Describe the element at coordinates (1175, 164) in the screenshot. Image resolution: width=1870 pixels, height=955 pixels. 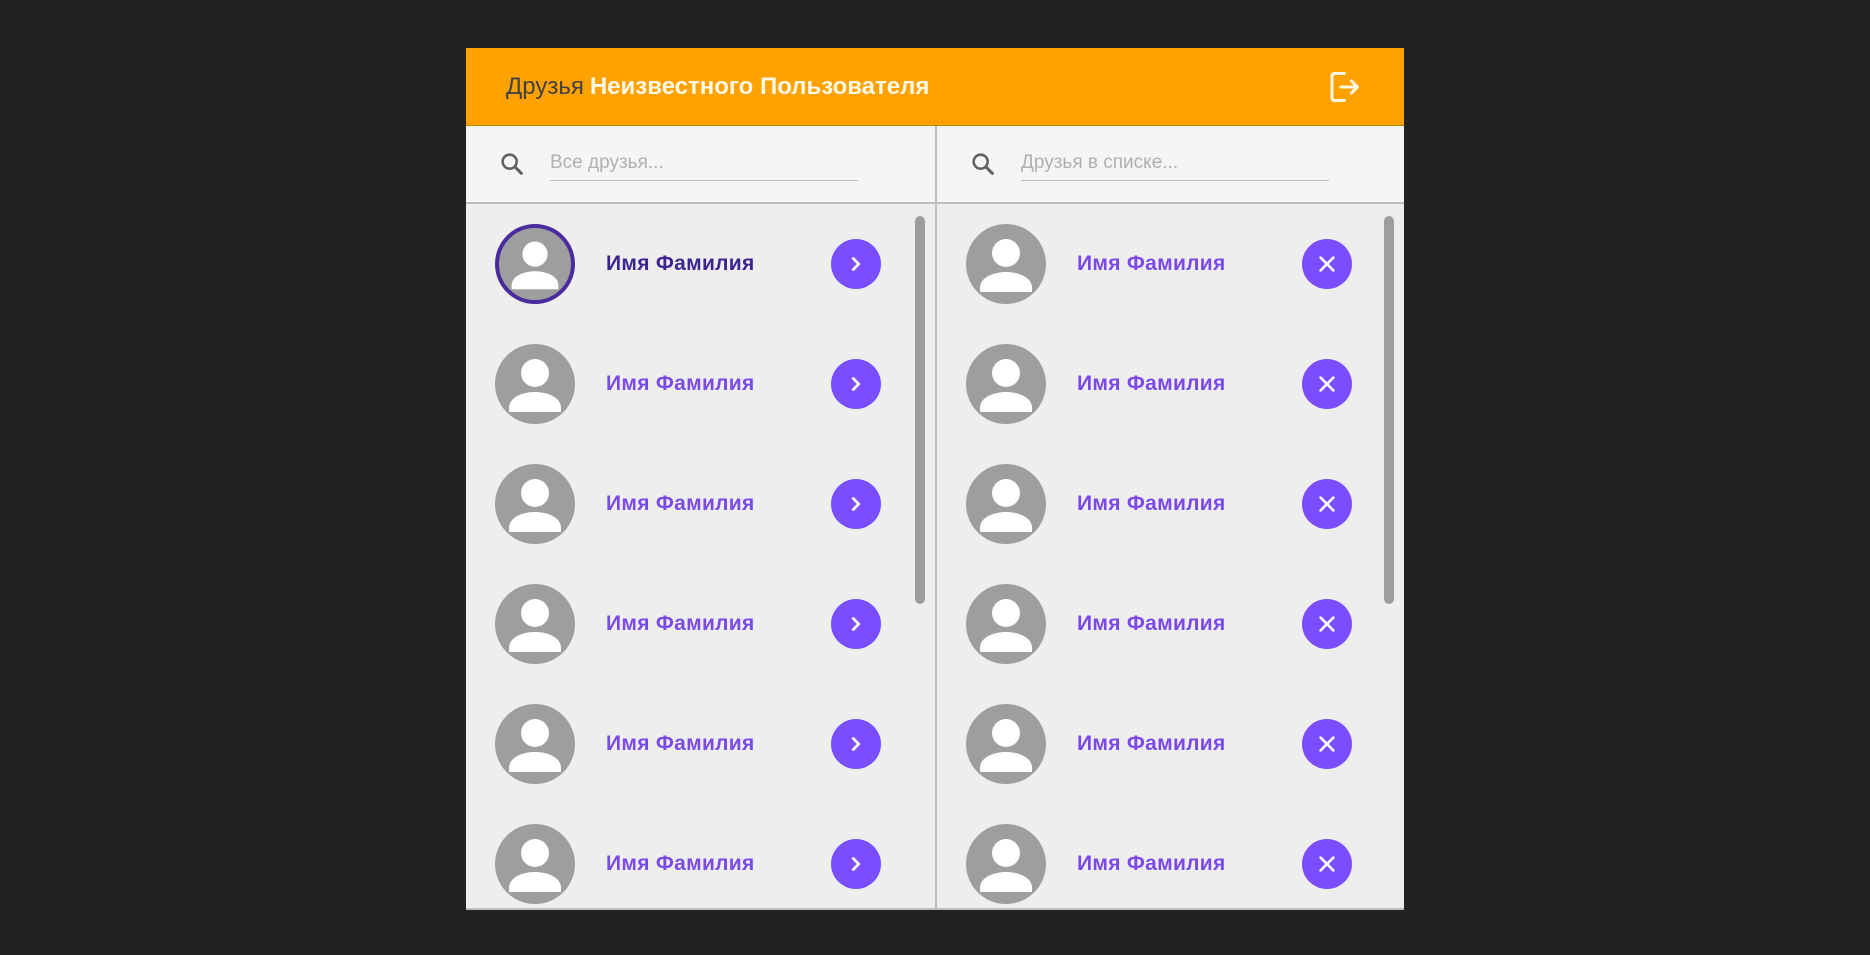
I see `list-friends-search-input` at that location.